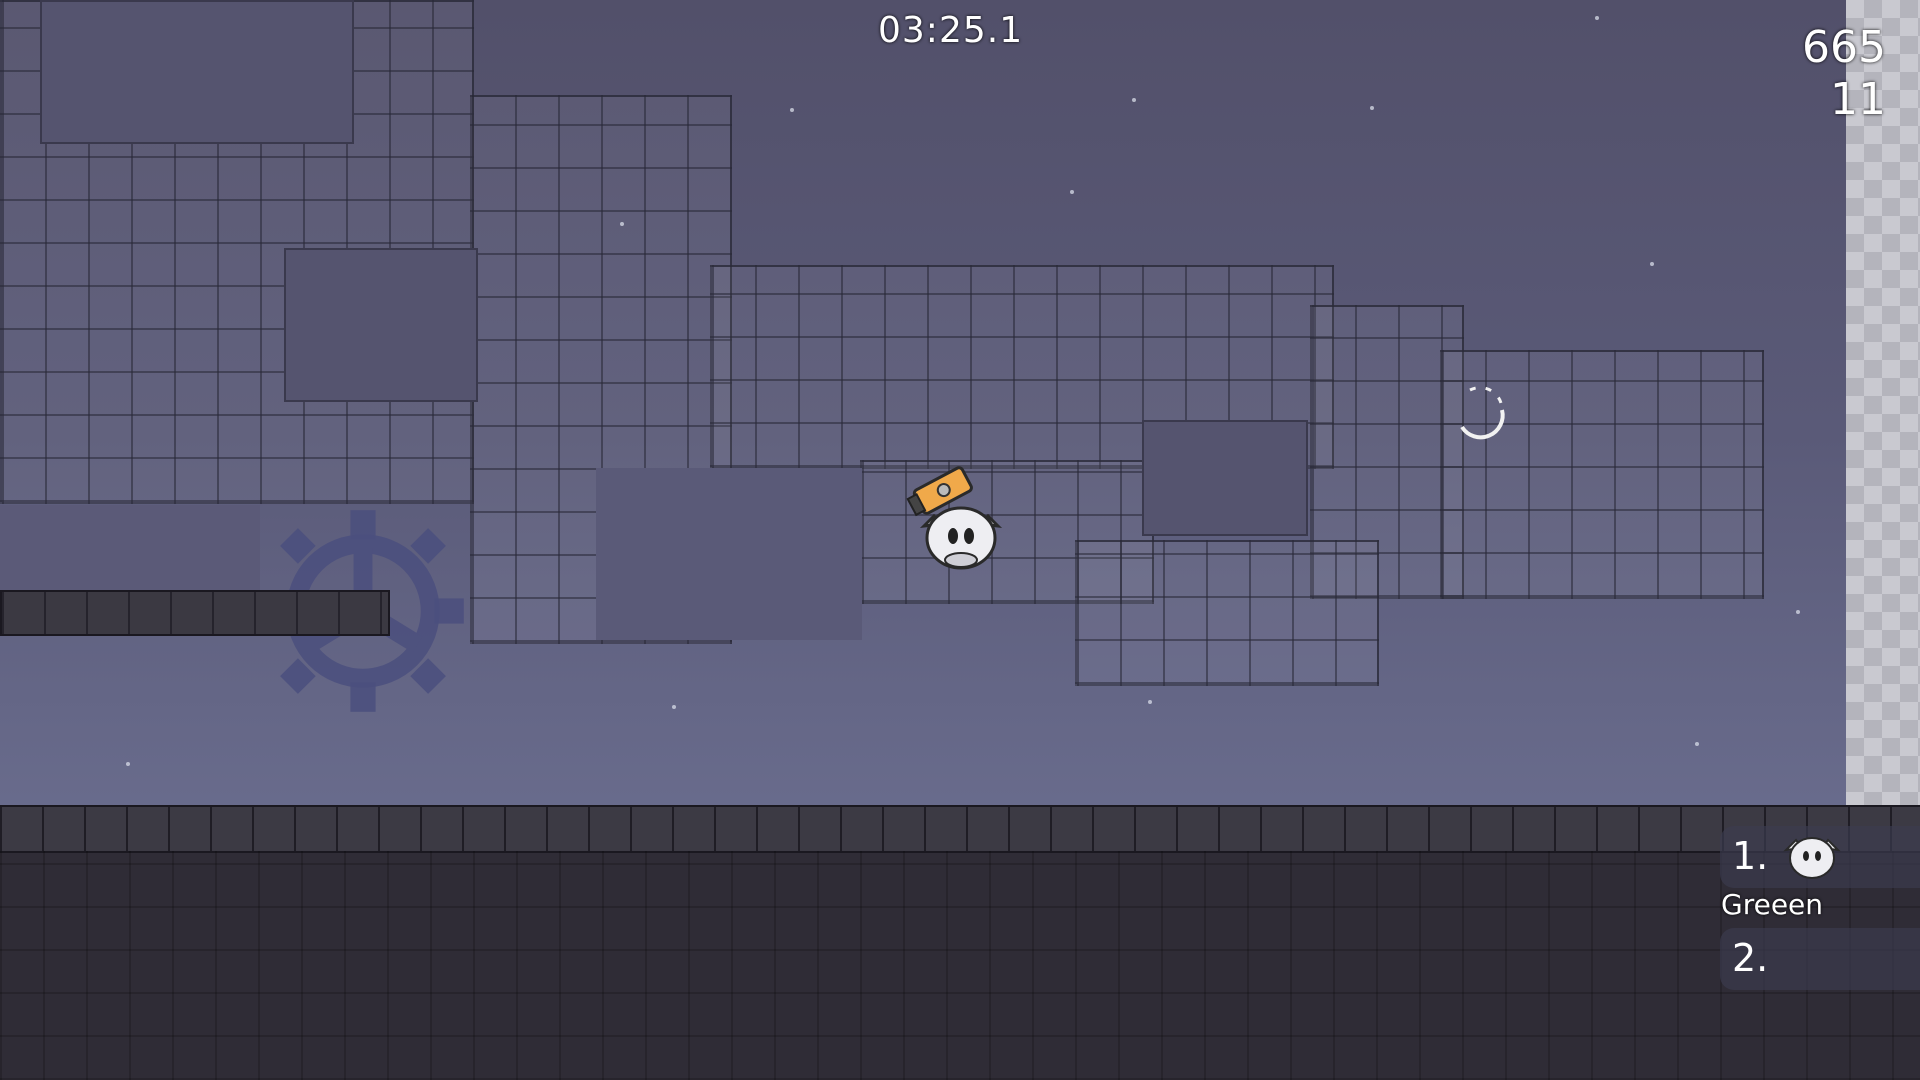  Describe the element at coordinates (1227, 613) in the screenshot. I see `tile-block` at that location.